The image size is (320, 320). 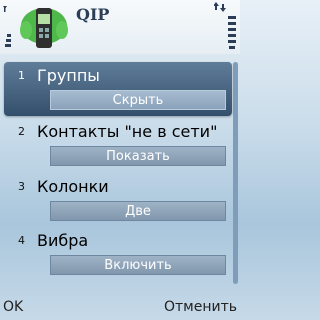 I want to click on item-label: Группы, so click(x=68, y=75).